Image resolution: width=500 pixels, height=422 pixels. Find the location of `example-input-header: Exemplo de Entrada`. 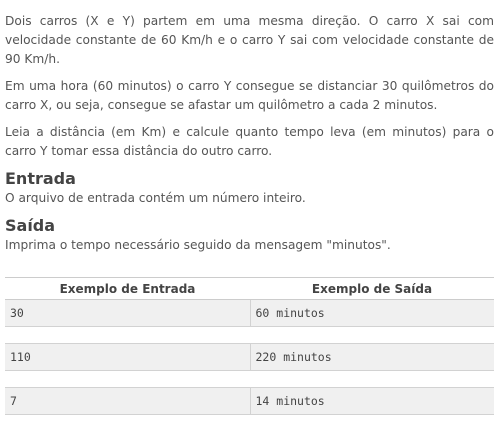

example-input-header: Exemplo de Entrada is located at coordinates (127, 288).